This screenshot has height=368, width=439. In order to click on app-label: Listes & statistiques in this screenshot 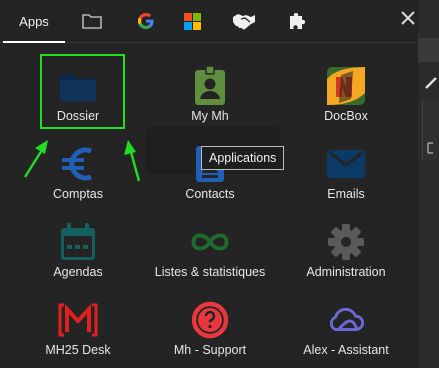, I will do `click(210, 272)`.